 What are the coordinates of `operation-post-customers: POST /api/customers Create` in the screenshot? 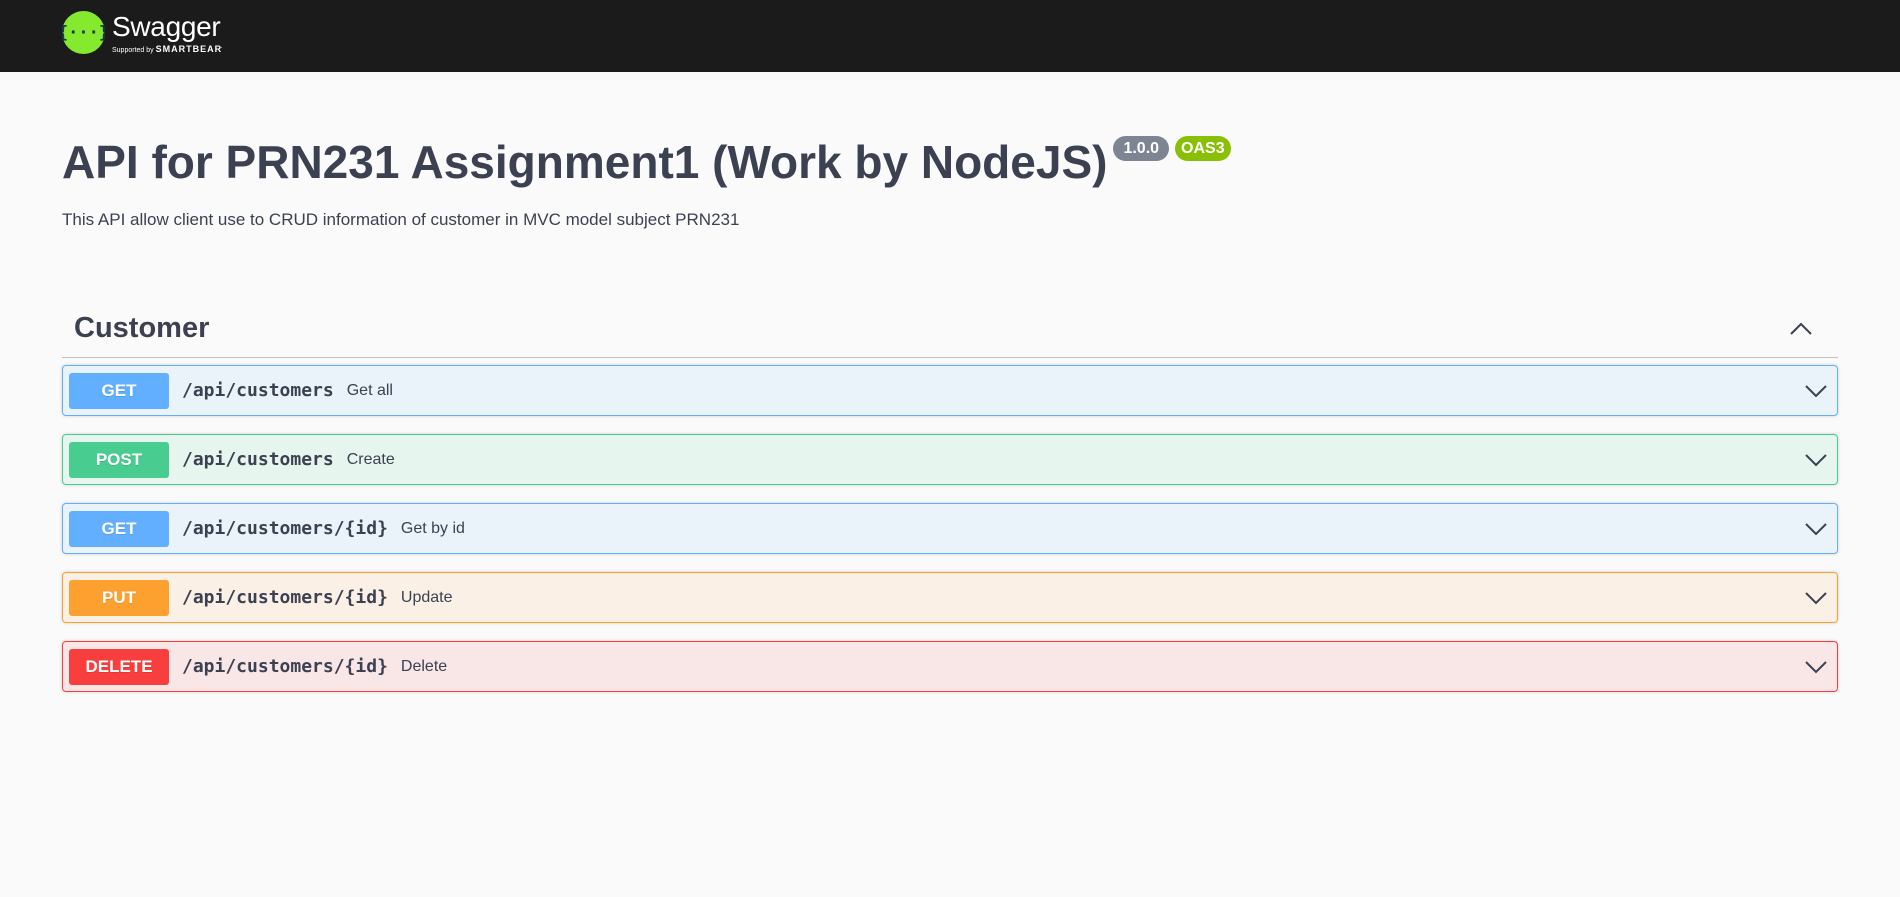 It's located at (950, 459).